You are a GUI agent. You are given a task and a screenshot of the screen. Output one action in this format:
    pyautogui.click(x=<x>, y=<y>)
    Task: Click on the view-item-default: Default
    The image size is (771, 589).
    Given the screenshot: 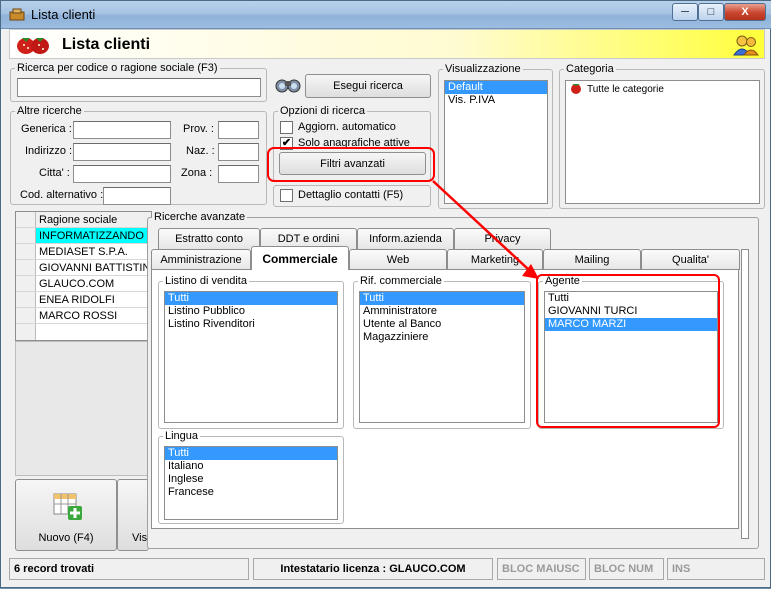 What is the action you would take?
    pyautogui.click(x=496, y=87)
    